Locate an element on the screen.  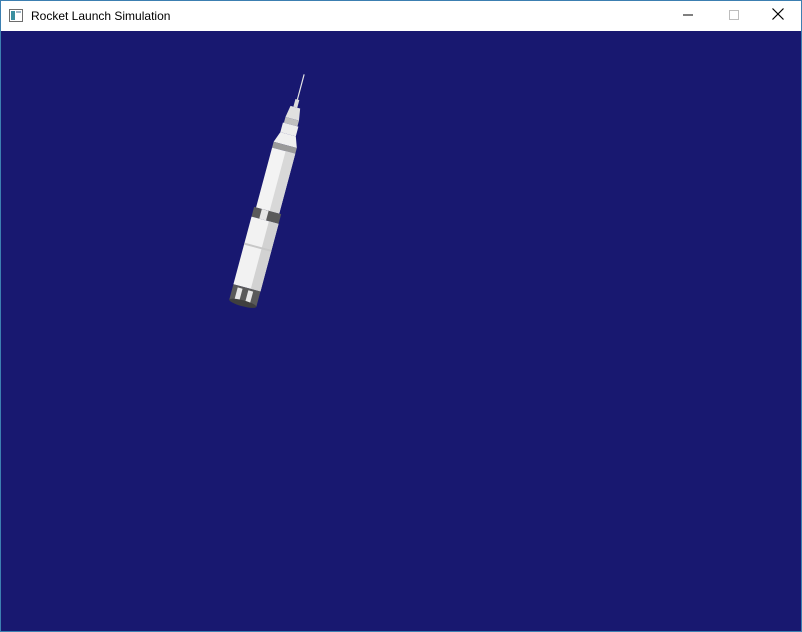
minimize-button is located at coordinates (688, 16).